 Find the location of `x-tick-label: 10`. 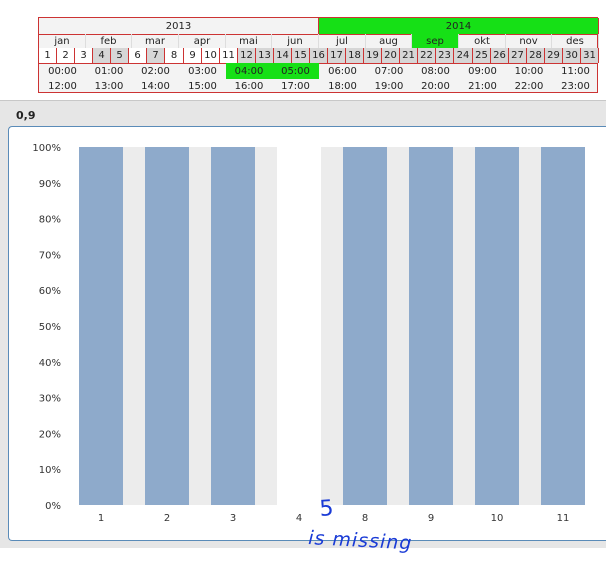

x-tick-label: 10 is located at coordinates (497, 518).